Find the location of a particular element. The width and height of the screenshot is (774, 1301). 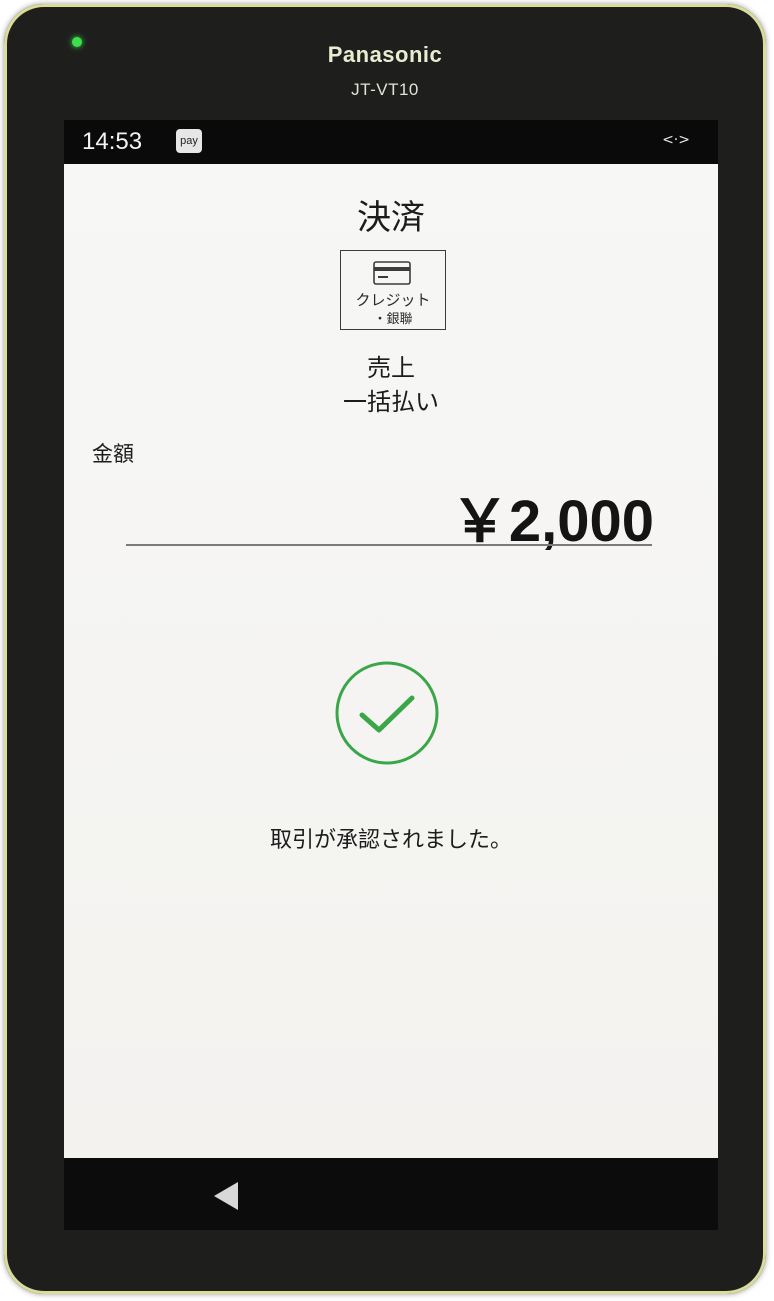

pay-app-icon: pay is located at coordinates (189, 141).